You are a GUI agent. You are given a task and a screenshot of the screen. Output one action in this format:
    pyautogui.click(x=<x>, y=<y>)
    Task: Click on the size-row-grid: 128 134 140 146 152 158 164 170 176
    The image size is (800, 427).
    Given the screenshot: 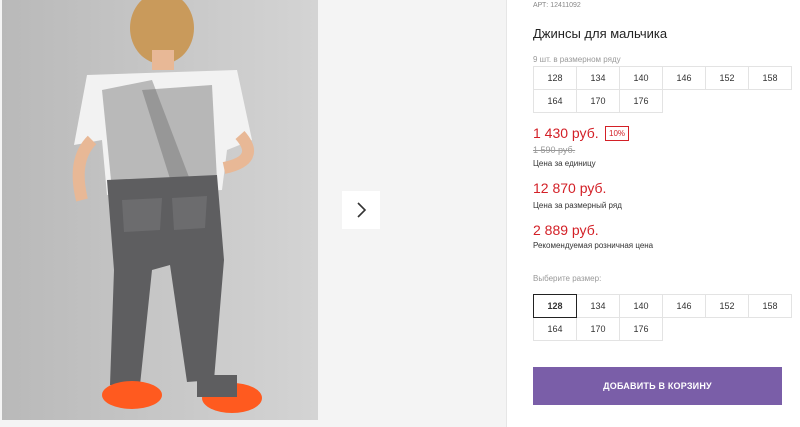 What is the action you would take?
    pyautogui.click(x=662, y=89)
    